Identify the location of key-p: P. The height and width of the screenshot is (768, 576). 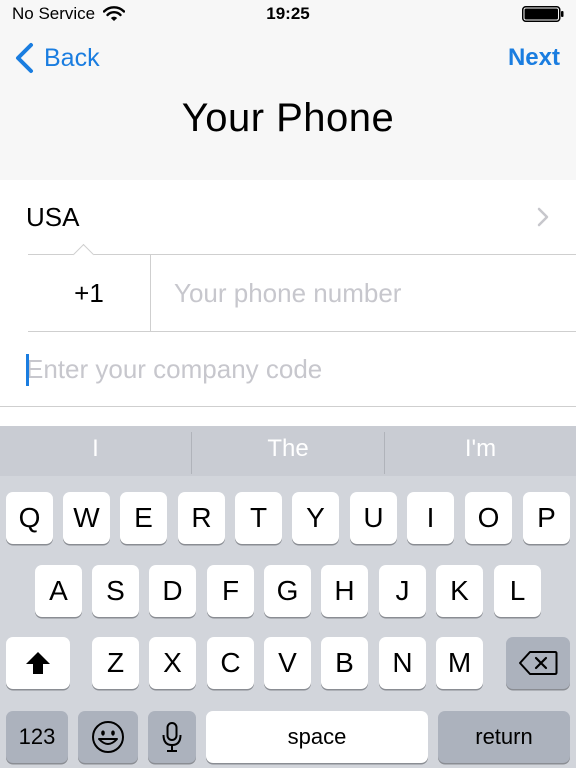
(546, 518).